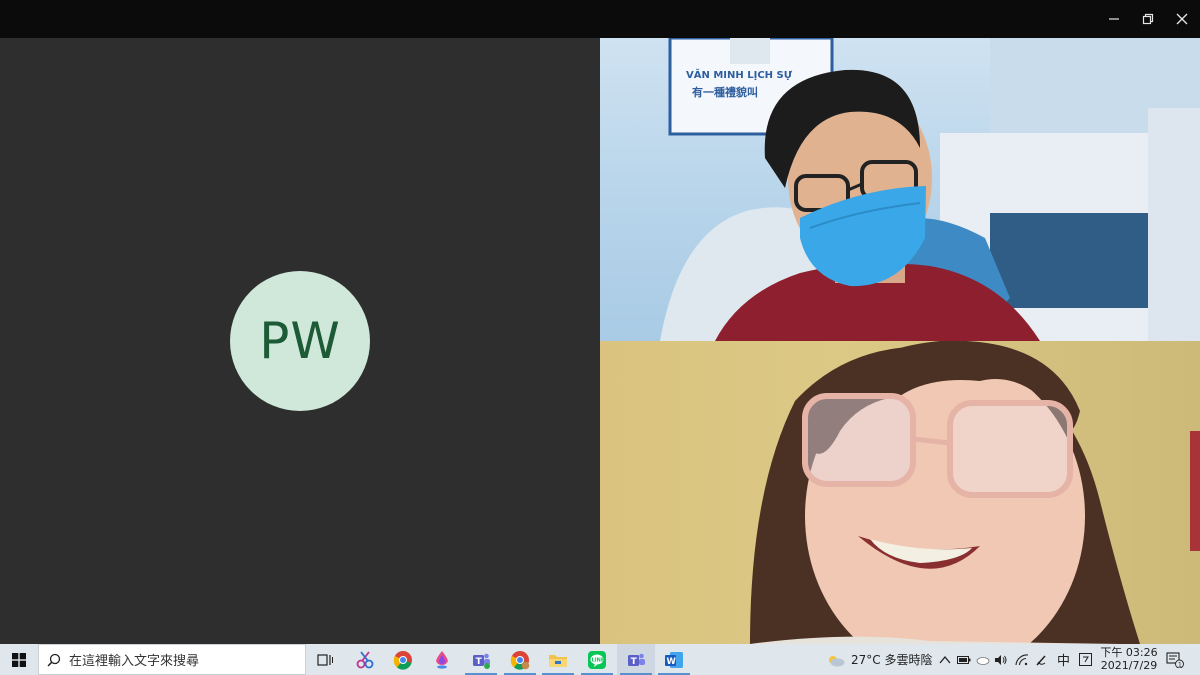  I want to click on action-center-button: 1, so click(1175, 659).